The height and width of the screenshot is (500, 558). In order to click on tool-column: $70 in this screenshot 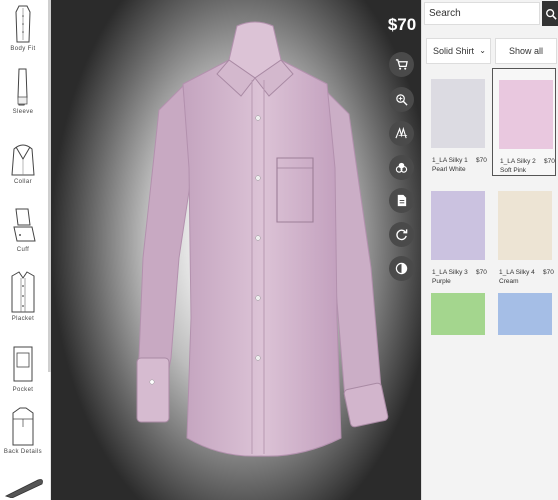, I will do `click(403, 250)`.